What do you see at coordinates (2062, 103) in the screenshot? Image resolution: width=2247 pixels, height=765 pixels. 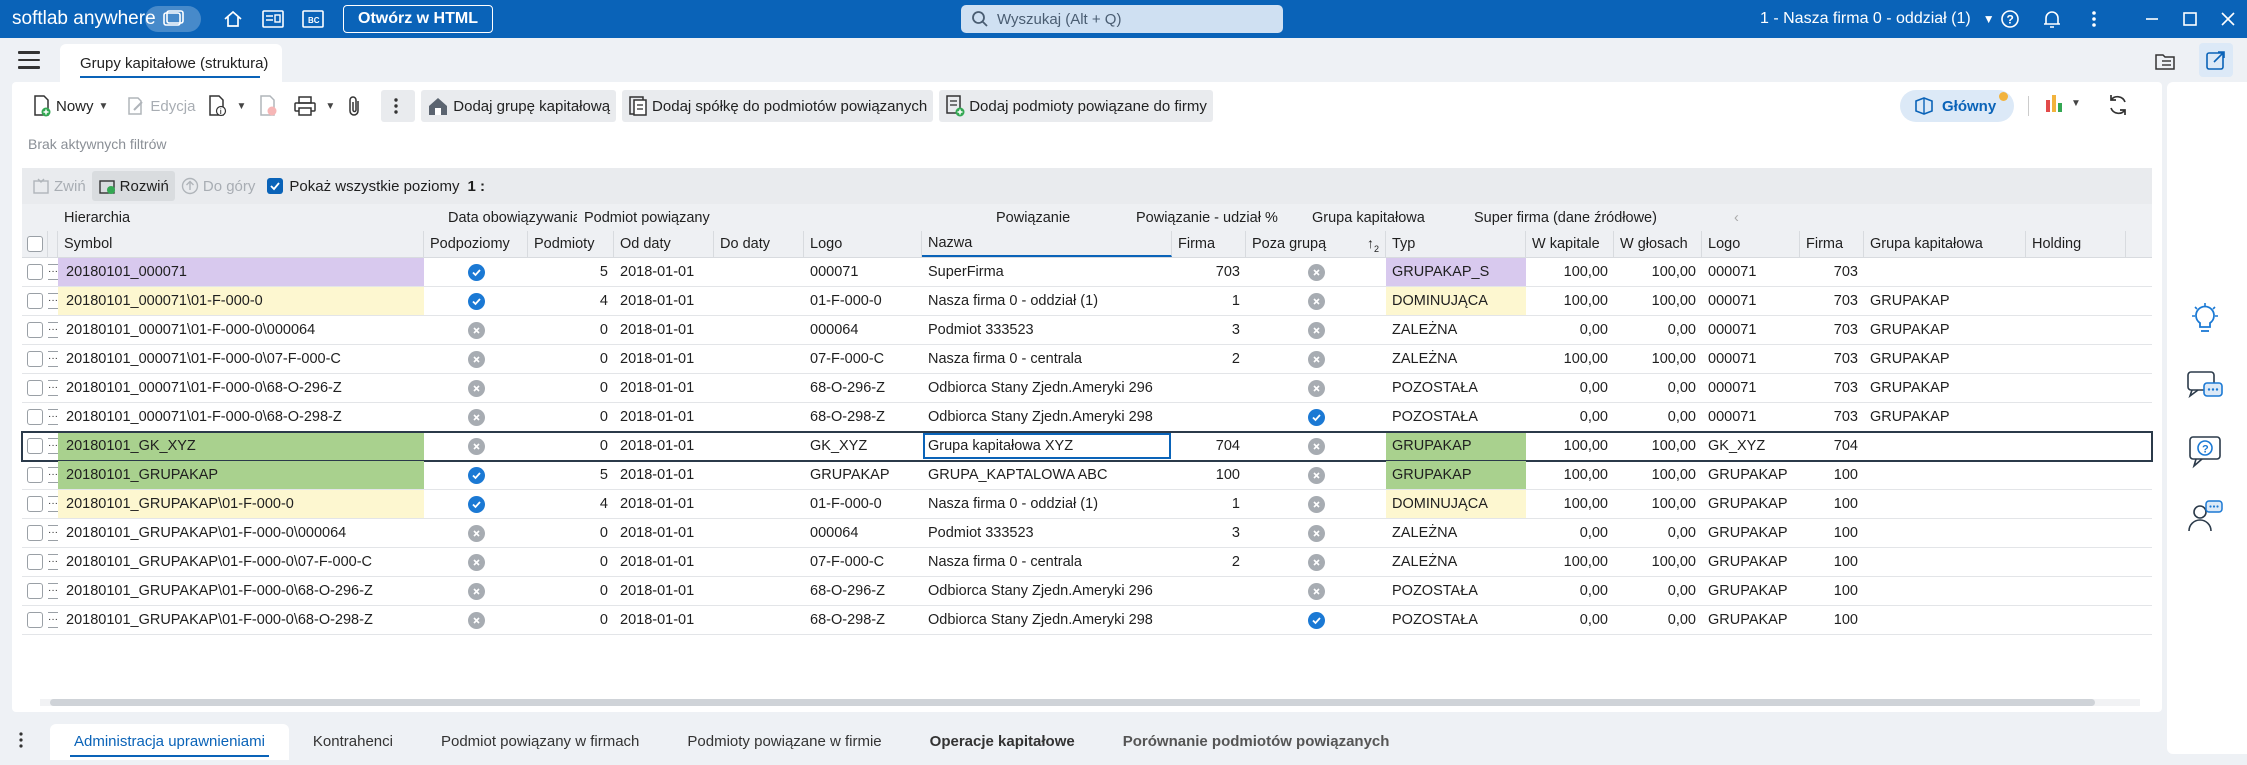 I see `chart-menu-button: ▼` at bounding box center [2062, 103].